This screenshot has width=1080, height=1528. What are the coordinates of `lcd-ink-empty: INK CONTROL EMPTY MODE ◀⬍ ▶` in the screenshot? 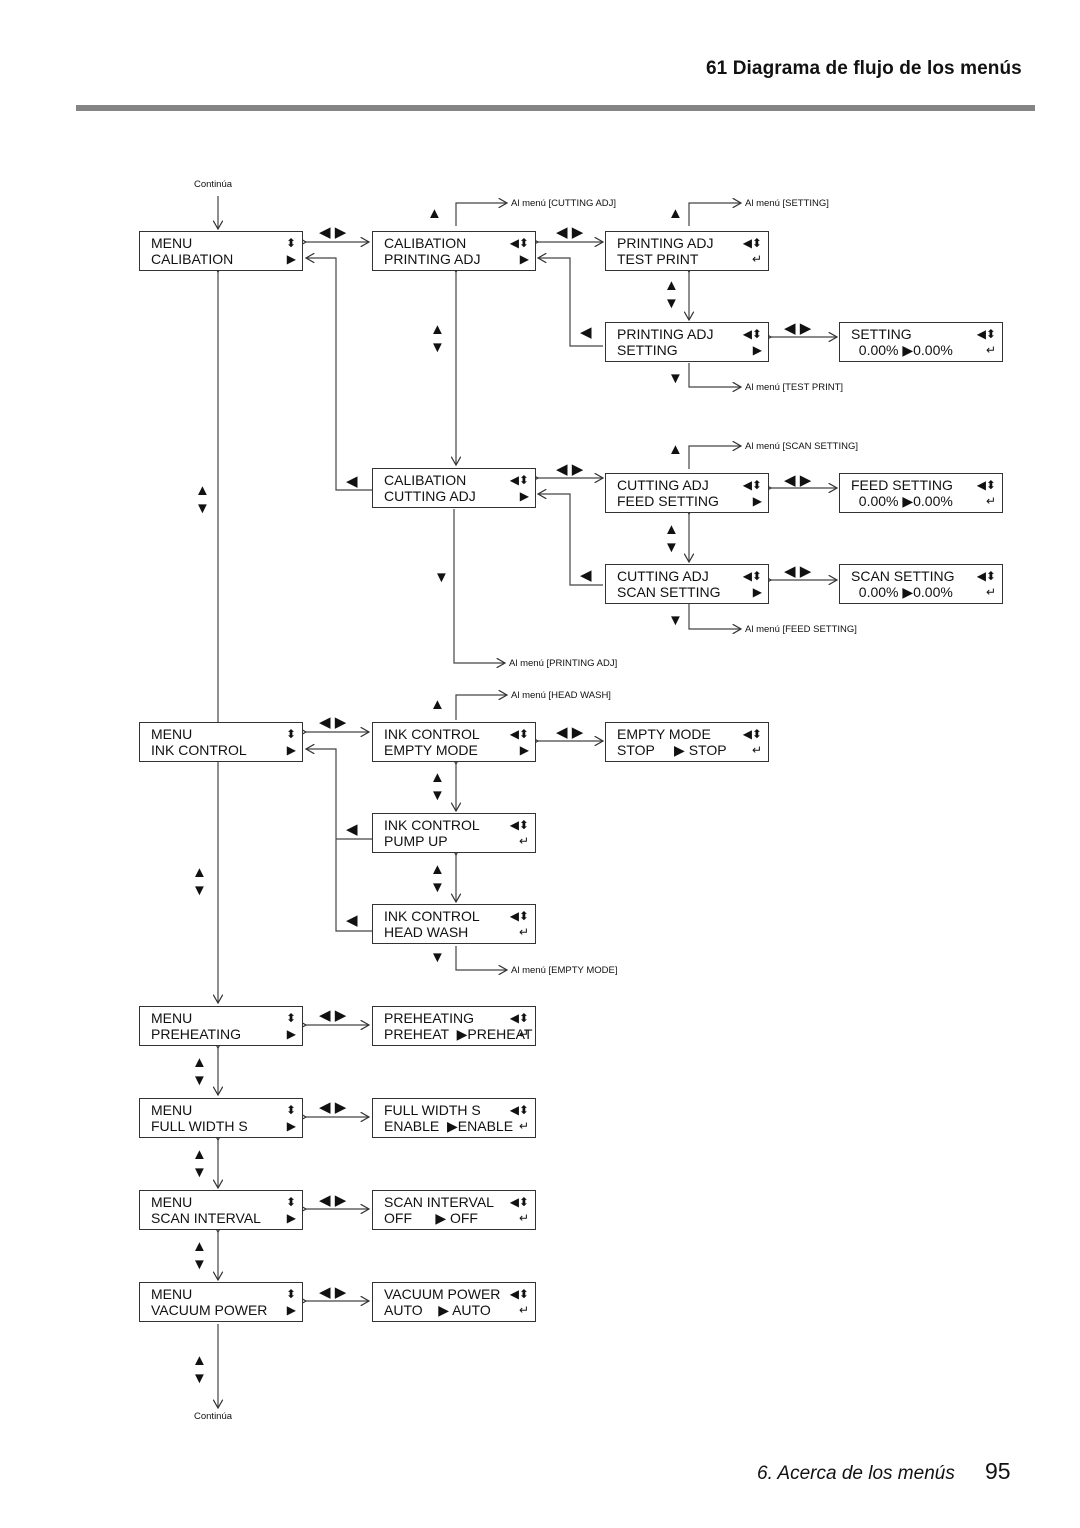 It's located at (454, 742).